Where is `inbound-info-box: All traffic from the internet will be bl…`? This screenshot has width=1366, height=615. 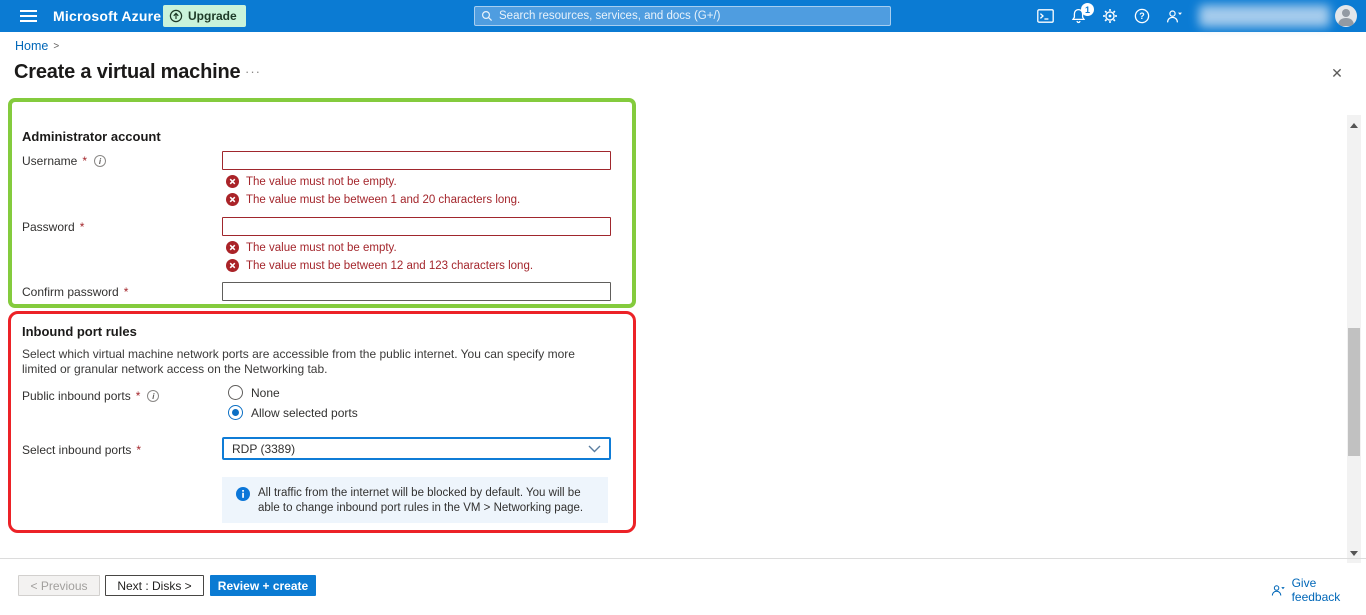
inbound-info-box: All traffic from the internet will be bl… is located at coordinates (415, 500).